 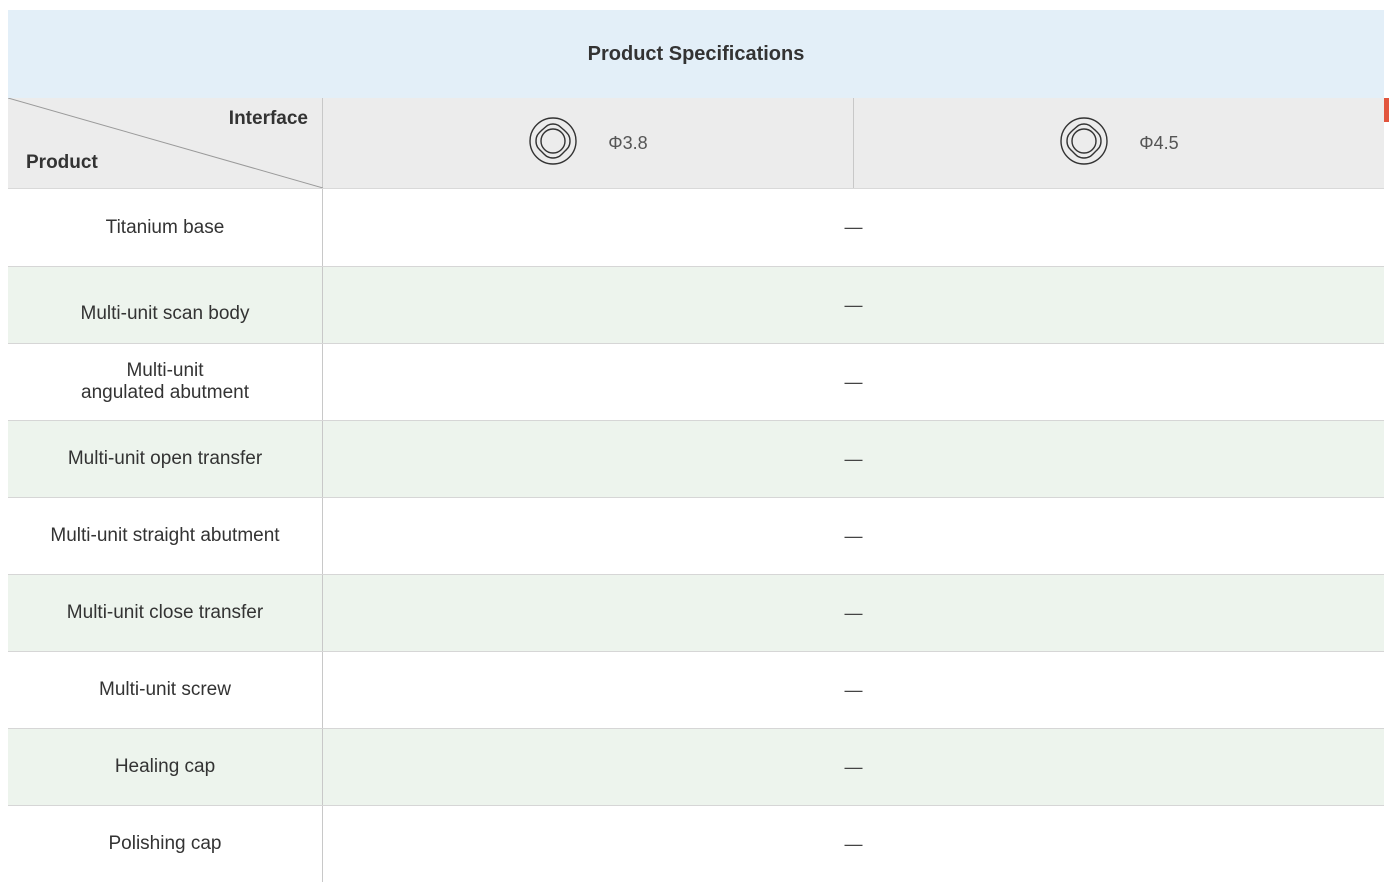 What do you see at coordinates (696, 844) in the screenshot?
I see `table-row: Polishing cap —` at bounding box center [696, 844].